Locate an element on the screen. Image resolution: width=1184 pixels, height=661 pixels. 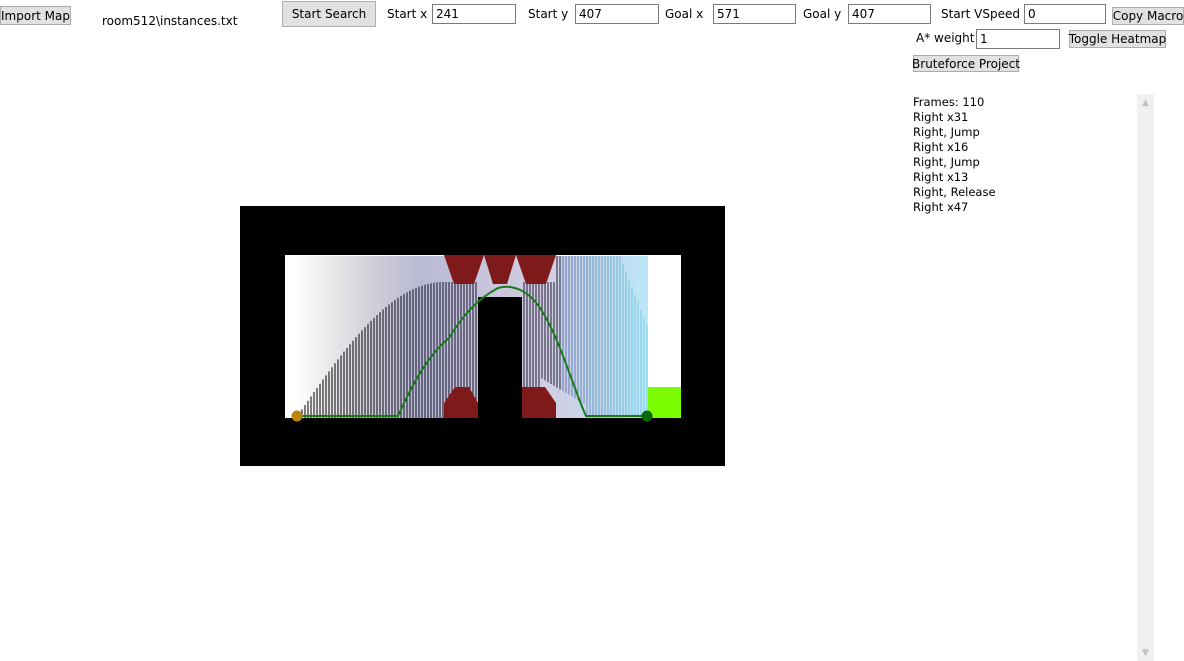
start-marker is located at coordinates (297, 416).